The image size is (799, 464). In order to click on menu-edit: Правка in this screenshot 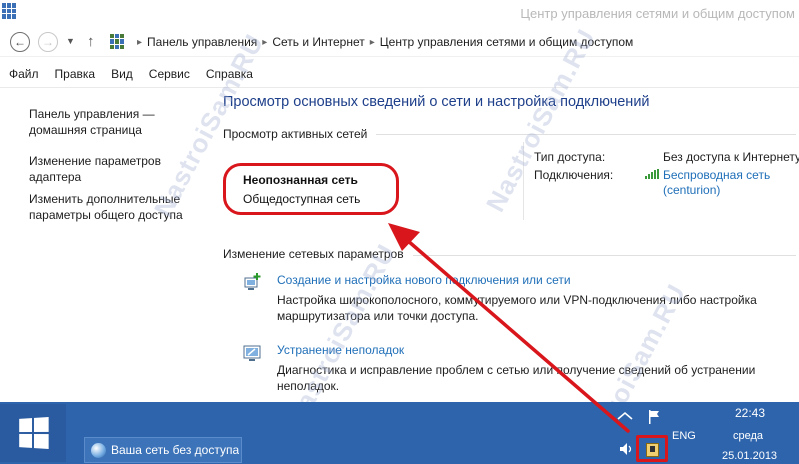, I will do `click(75, 74)`.